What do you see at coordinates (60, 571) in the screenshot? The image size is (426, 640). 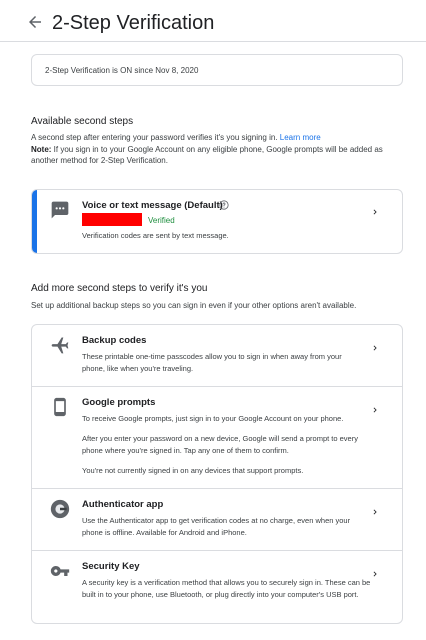 I see `key-icon` at bounding box center [60, 571].